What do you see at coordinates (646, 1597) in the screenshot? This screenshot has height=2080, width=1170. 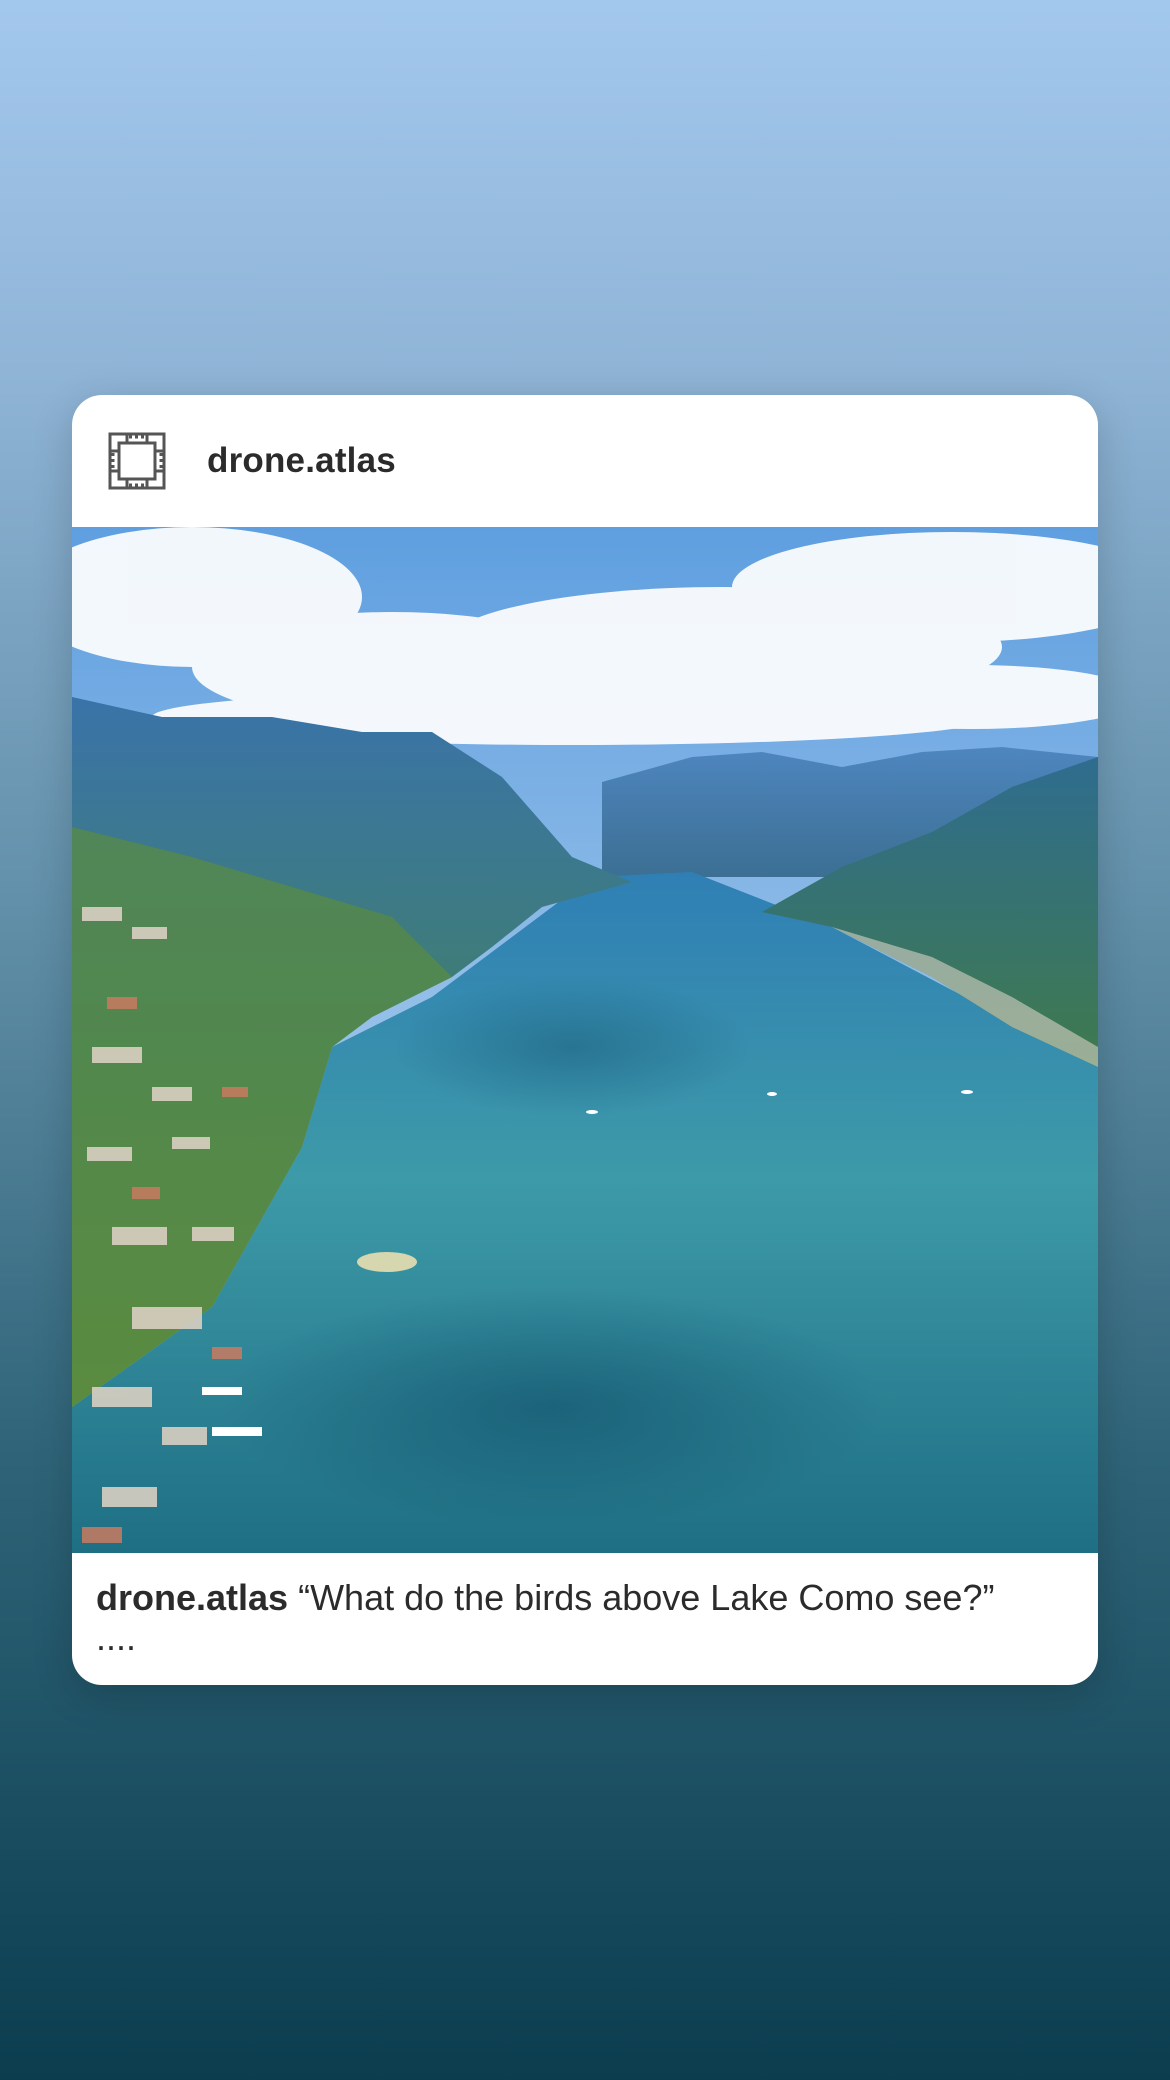 I see `caption-text: “What do the birds above Lake Como see?”` at bounding box center [646, 1597].